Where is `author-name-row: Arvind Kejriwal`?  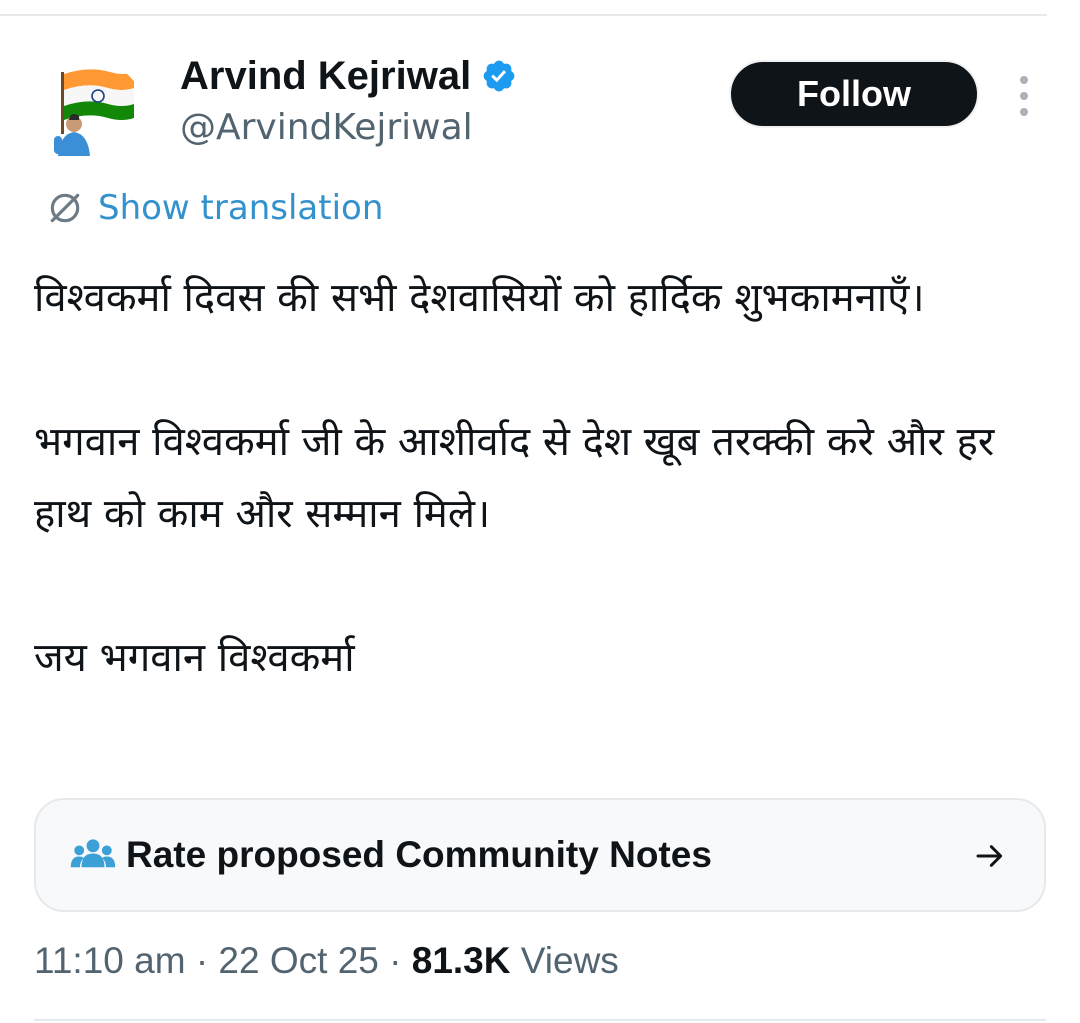 author-name-row: Arvind Kejriwal is located at coordinates (348, 76).